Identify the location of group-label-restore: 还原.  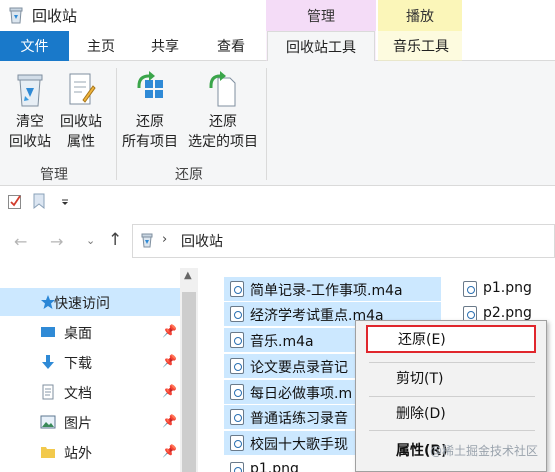
(189, 175).